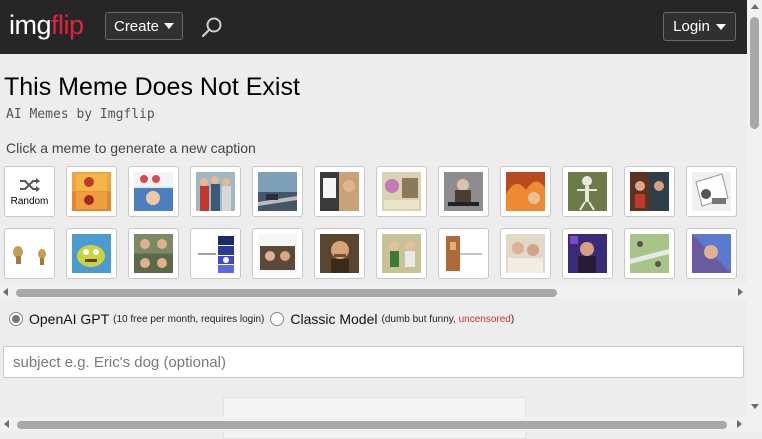  What do you see at coordinates (277, 319) in the screenshot?
I see `classic-radio` at bounding box center [277, 319].